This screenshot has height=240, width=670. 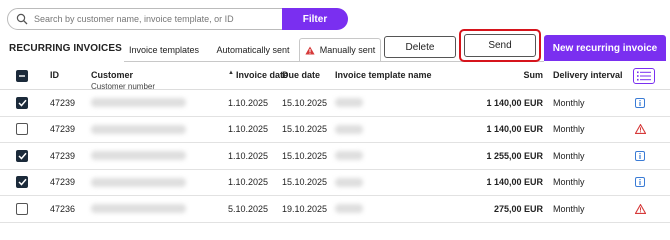 I want to click on minus-icon, so click(x=22, y=76).